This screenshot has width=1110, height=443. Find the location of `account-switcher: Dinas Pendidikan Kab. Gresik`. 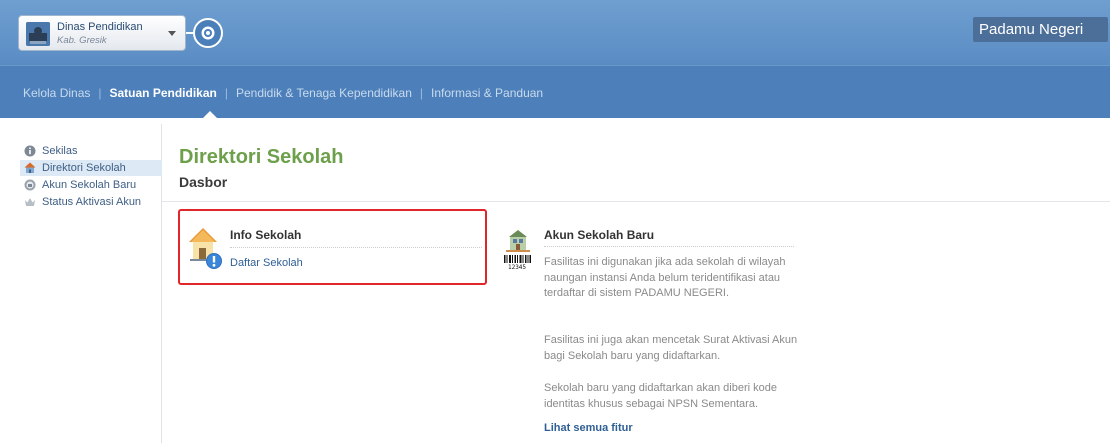

account-switcher: Dinas Pendidikan Kab. Gresik is located at coordinates (102, 33).